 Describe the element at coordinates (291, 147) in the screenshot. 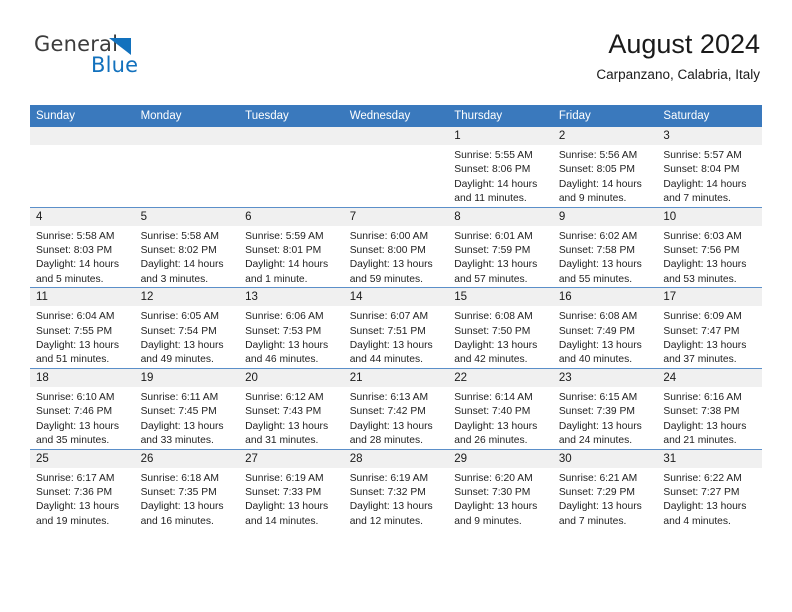

I see `day-details` at that location.